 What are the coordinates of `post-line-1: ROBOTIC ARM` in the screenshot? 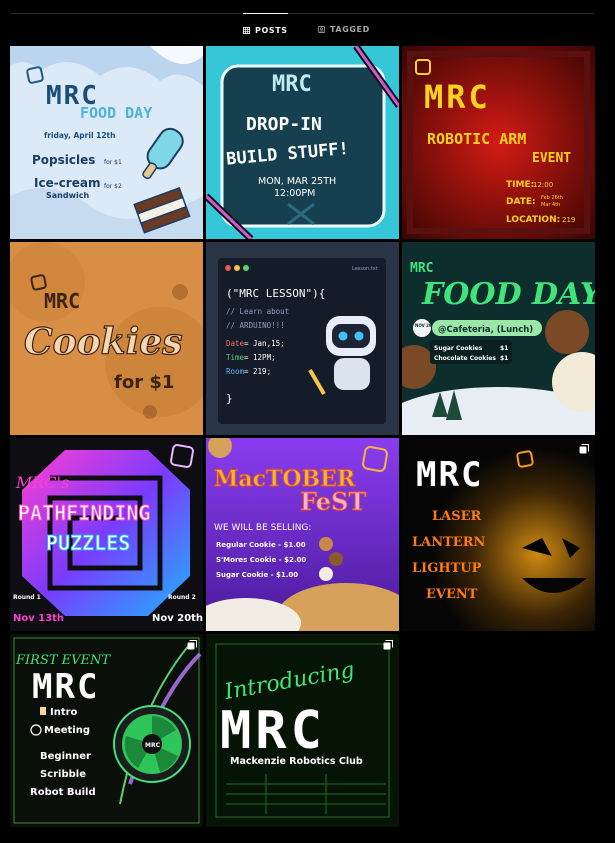 It's located at (476, 139).